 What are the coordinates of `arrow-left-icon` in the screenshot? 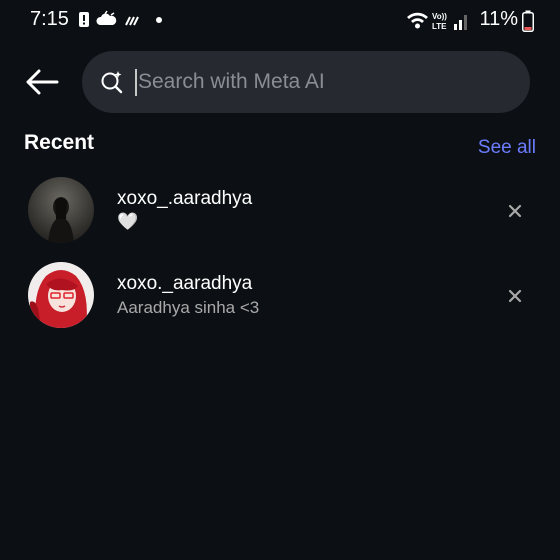 It's located at (42, 82).